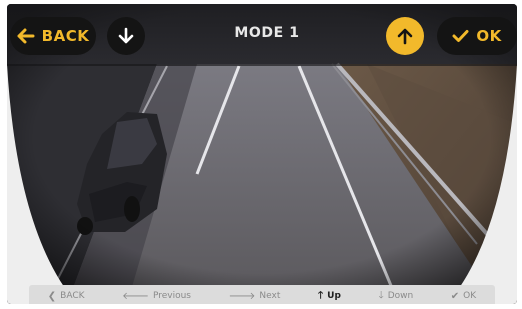  Describe the element at coordinates (381, 295) in the screenshot. I see `arrow-down-icon: 🡓` at that location.